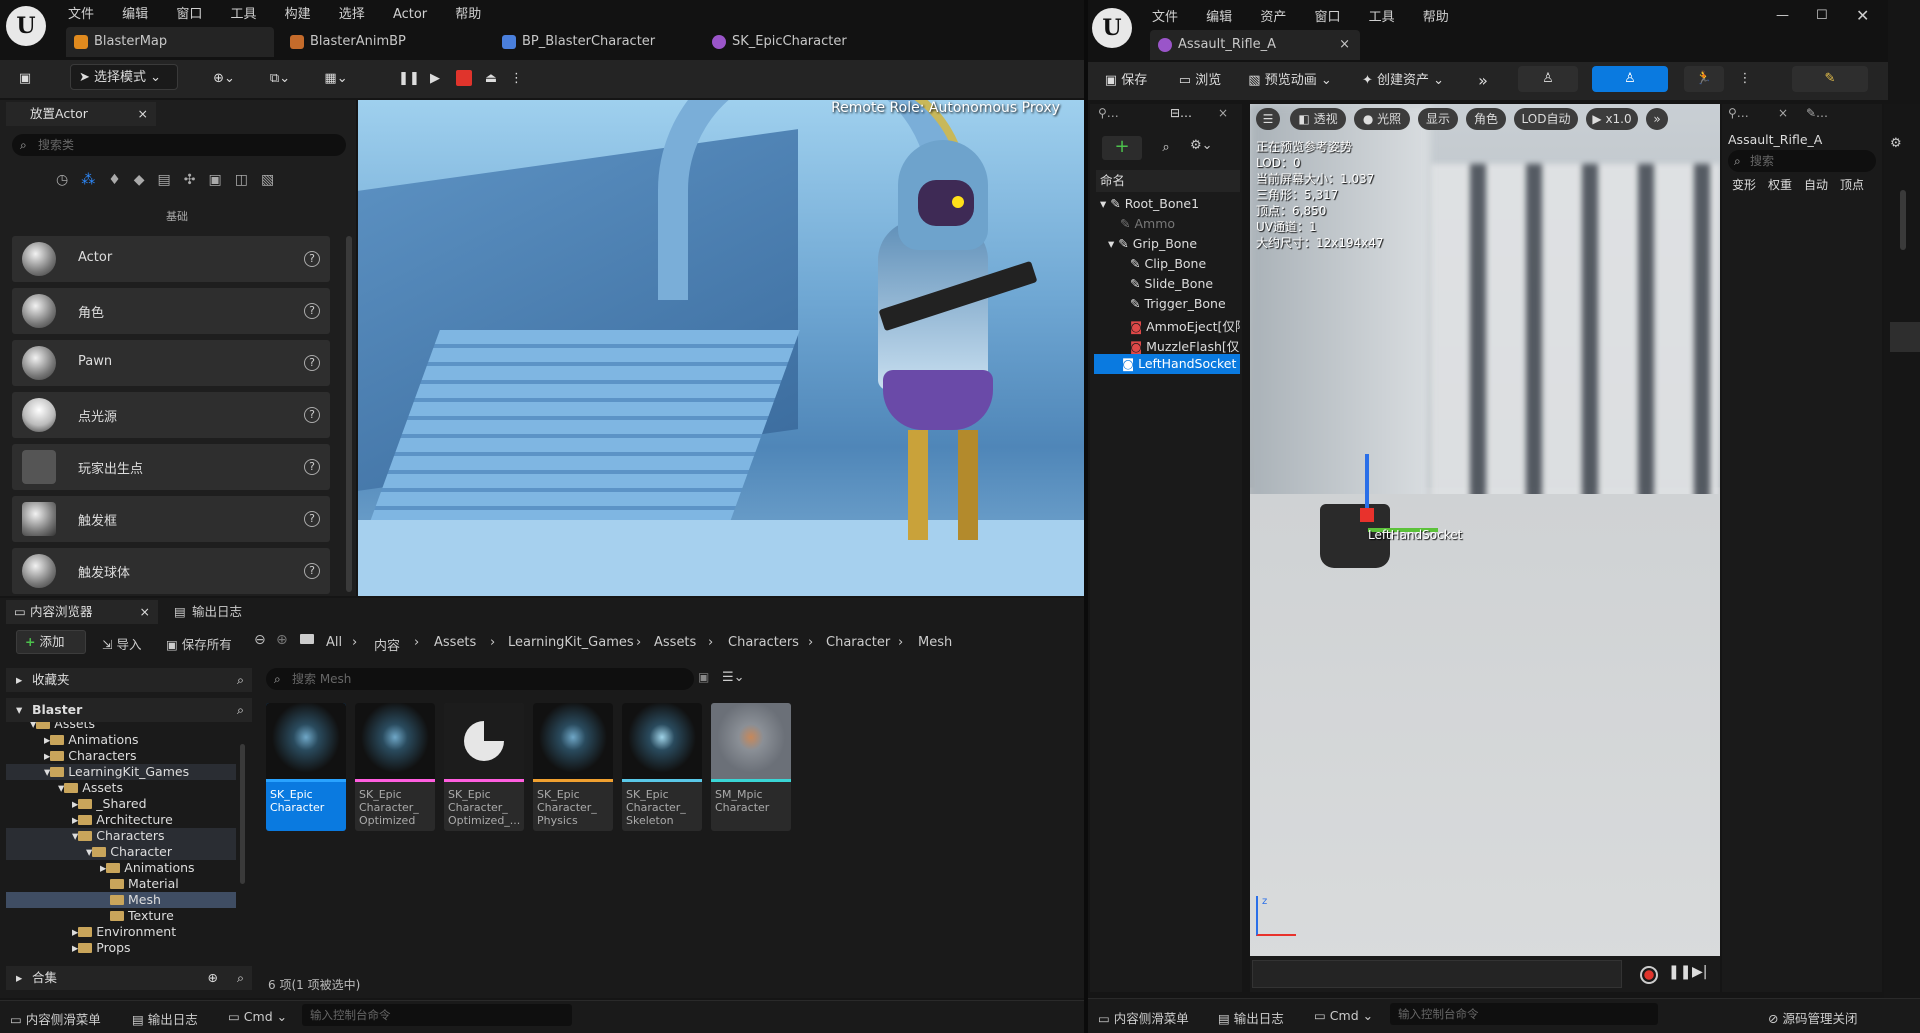 This screenshot has width=1920, height=1033. What do you see at coordinates (147, 868) in the screenshot?
I see `tree-item-char-animations: ▸ Animations` at bounding box center [147, 868].